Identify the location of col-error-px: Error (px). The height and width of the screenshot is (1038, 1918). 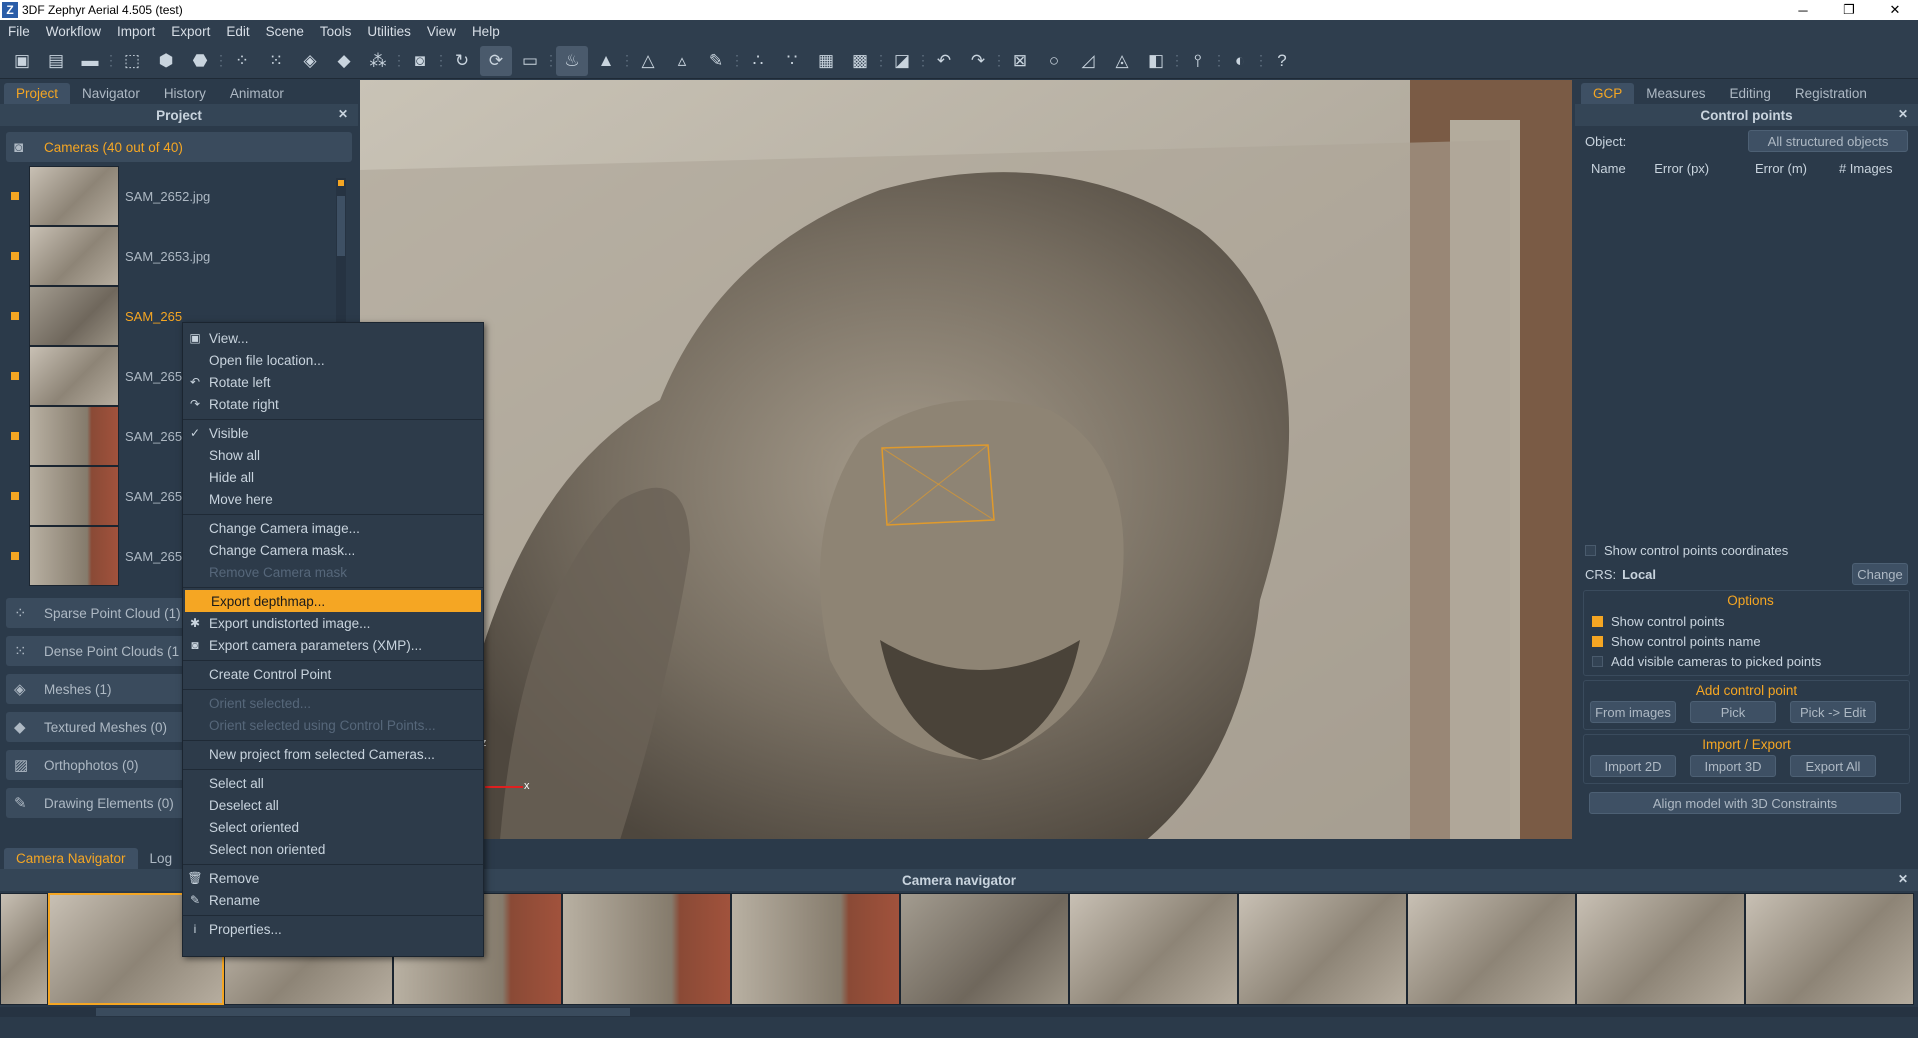
(1704, 168).